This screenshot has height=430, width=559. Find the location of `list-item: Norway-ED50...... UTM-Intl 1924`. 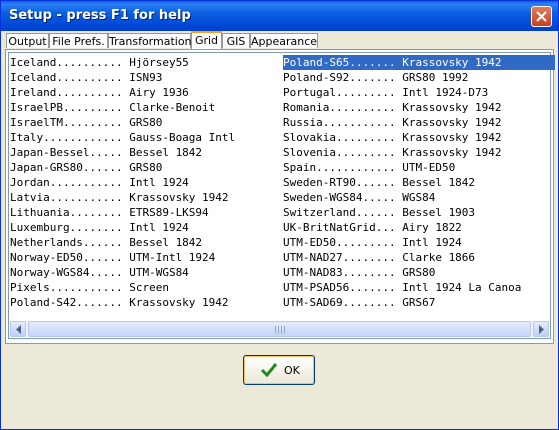

list-item: Norway-ED50...... UTM-Intl 1924 is located at coordinates (145, 257).